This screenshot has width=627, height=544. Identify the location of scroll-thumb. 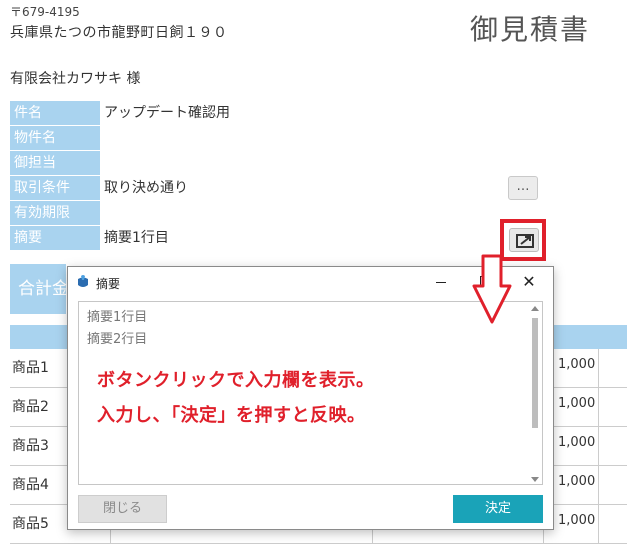
(535, 373).